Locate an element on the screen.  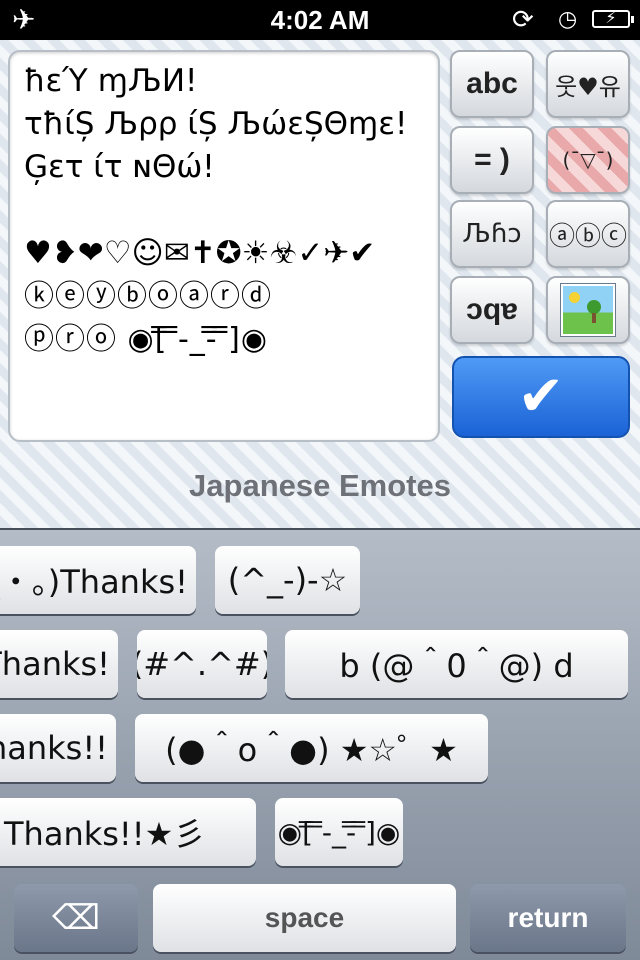
charging-icon: ⚡ is located at coordinates (611, 17).